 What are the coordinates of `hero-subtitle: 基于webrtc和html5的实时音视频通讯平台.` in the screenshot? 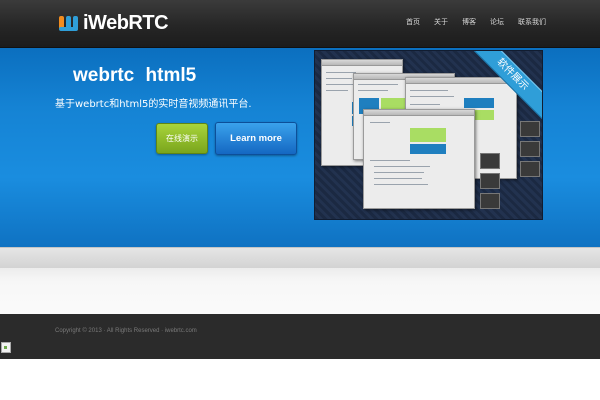 It's located at (153, 104).